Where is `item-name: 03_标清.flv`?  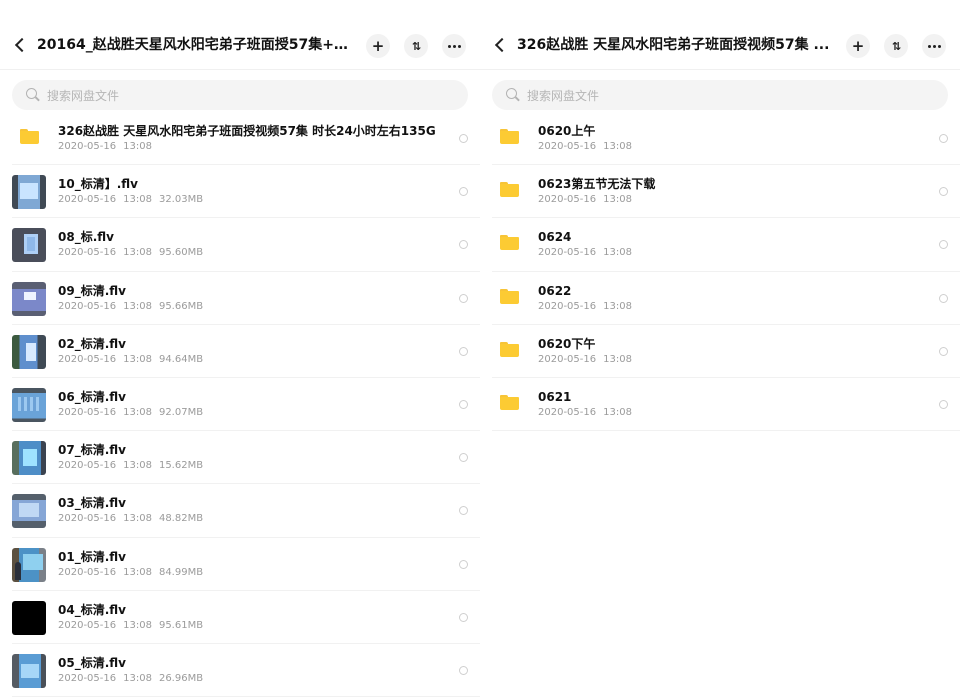 item-name: 03_标清.flv is located at coordinates (92, 503).